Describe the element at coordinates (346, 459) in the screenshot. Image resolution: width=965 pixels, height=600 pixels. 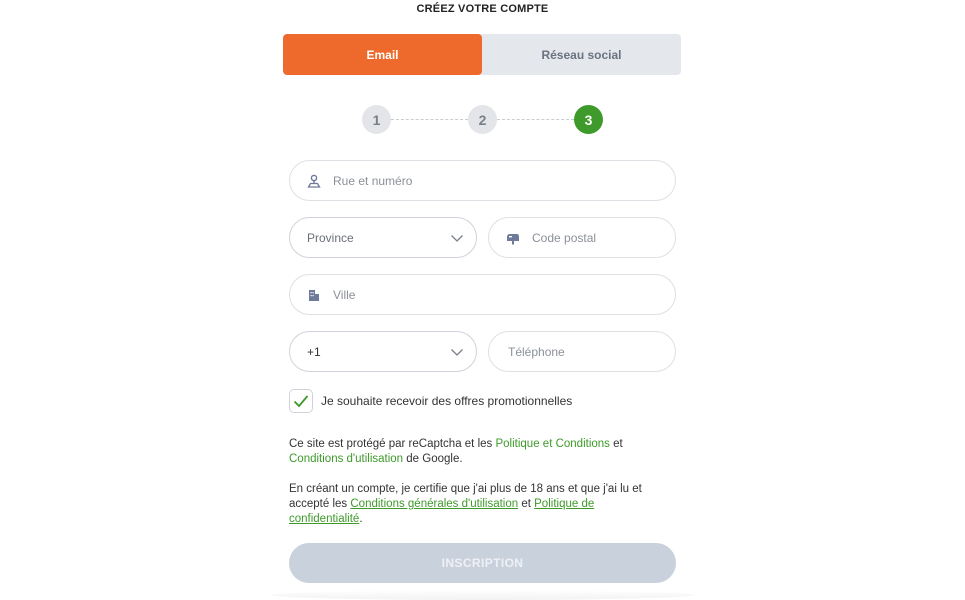
I see `google-terms-link: Conditions d'utilisation` at that location.